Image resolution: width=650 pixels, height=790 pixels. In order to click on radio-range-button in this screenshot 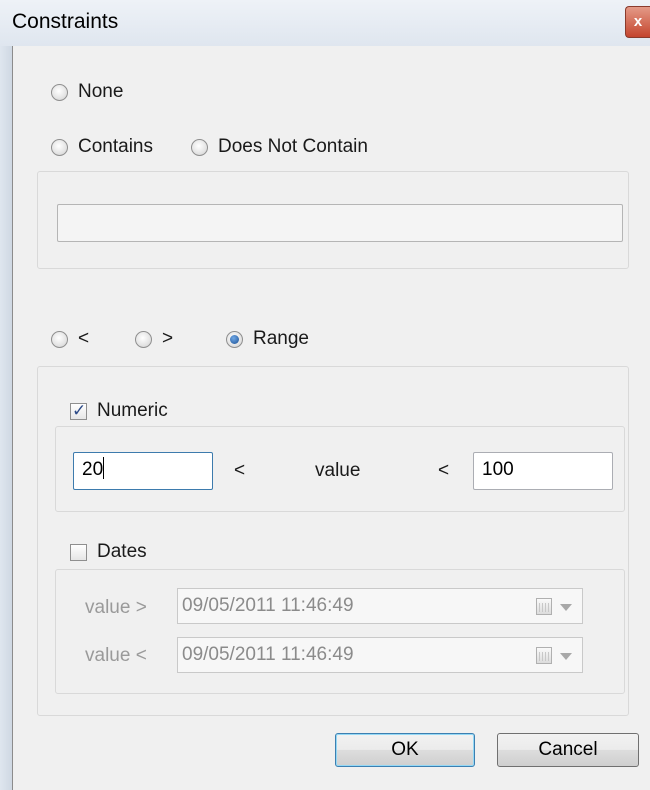, I will do `click(234, 339)`.